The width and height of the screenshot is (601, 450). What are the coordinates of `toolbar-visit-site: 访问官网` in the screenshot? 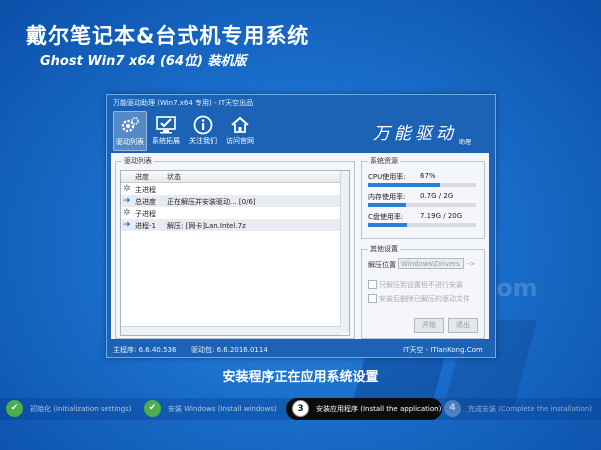 It's located at (240, 130).